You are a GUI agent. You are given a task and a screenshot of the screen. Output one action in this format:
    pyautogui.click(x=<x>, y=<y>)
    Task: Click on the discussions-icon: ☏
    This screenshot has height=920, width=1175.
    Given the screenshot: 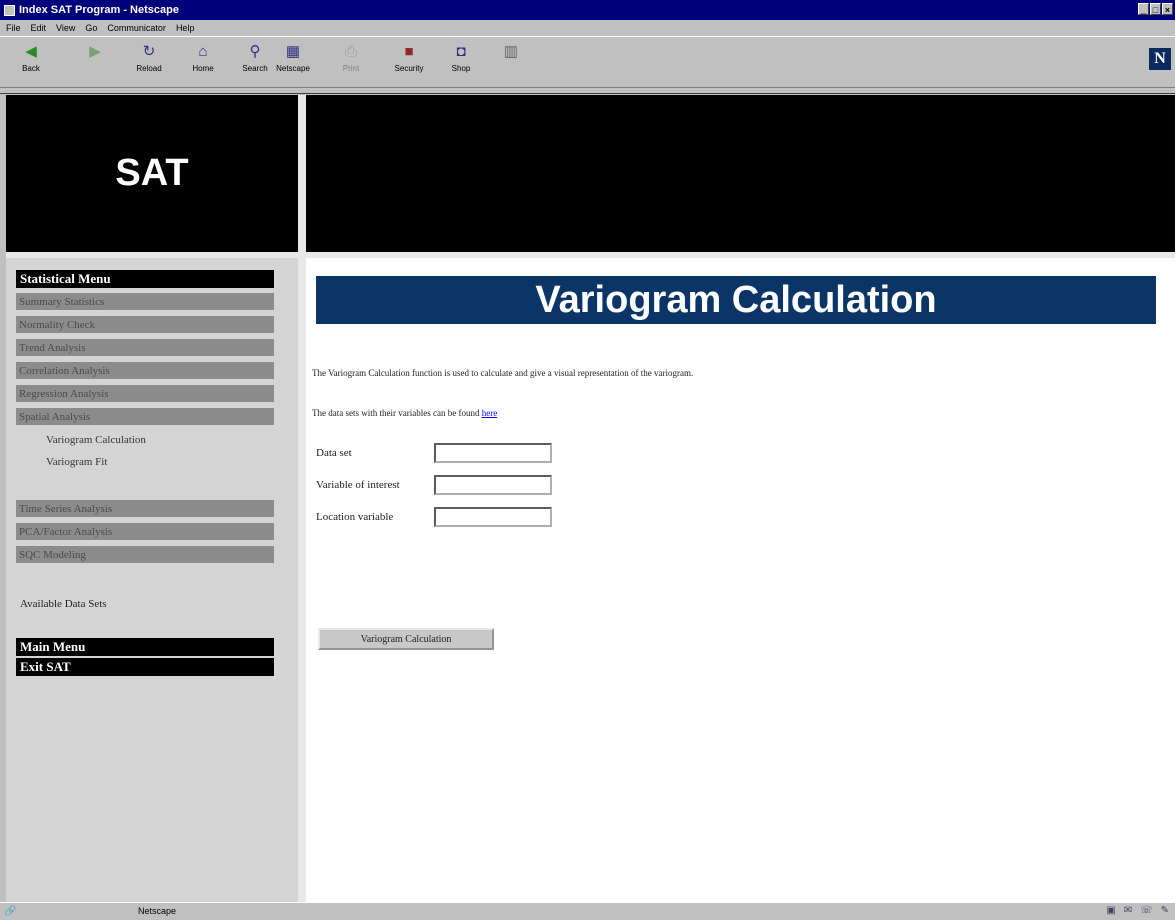 What is the action you would take?
    pyautogui.click(x=1146, y=910)
    